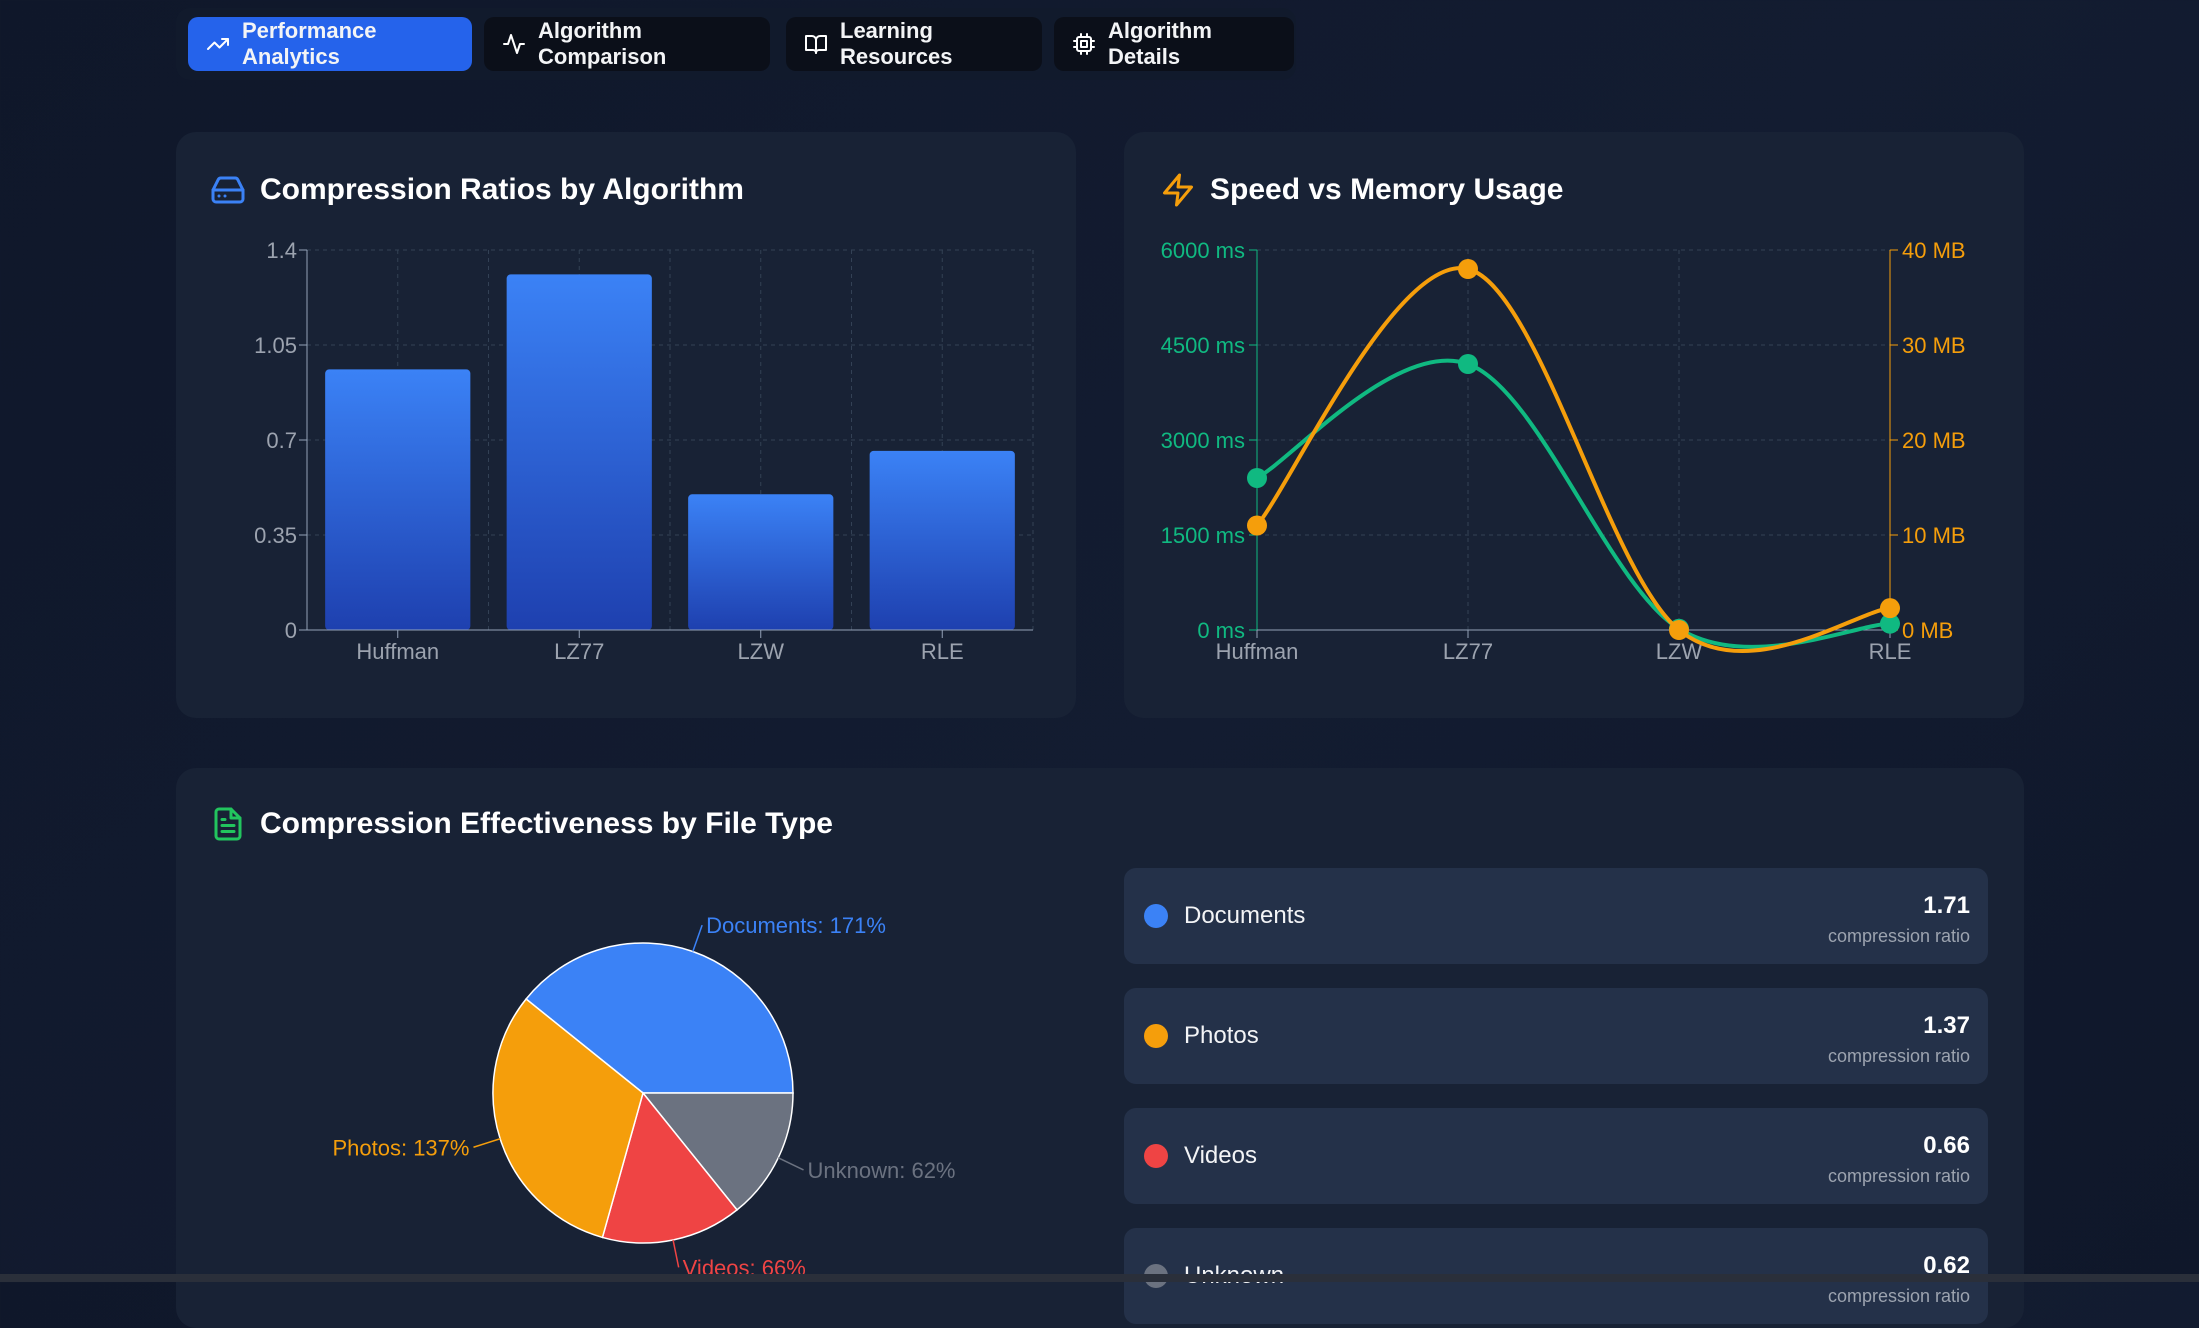 The image size is (2199, 1328). What do you see at coordinates (400, 1147) in the screenshot?
I see `pie-label-photos: Photos: 137%` at bounding box center [400, 1147].